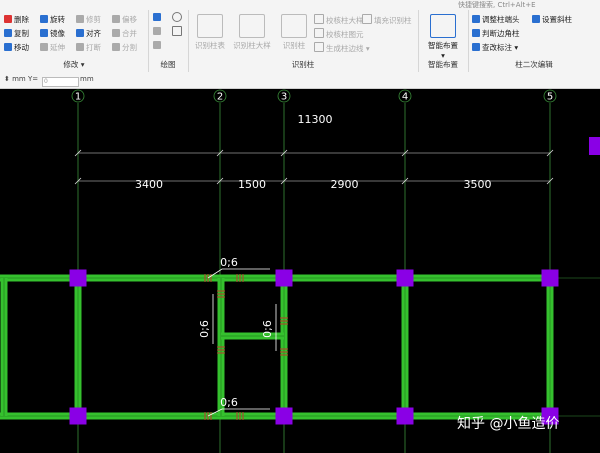  I want to click on dim-span-label: 2900, so click(345, 184).